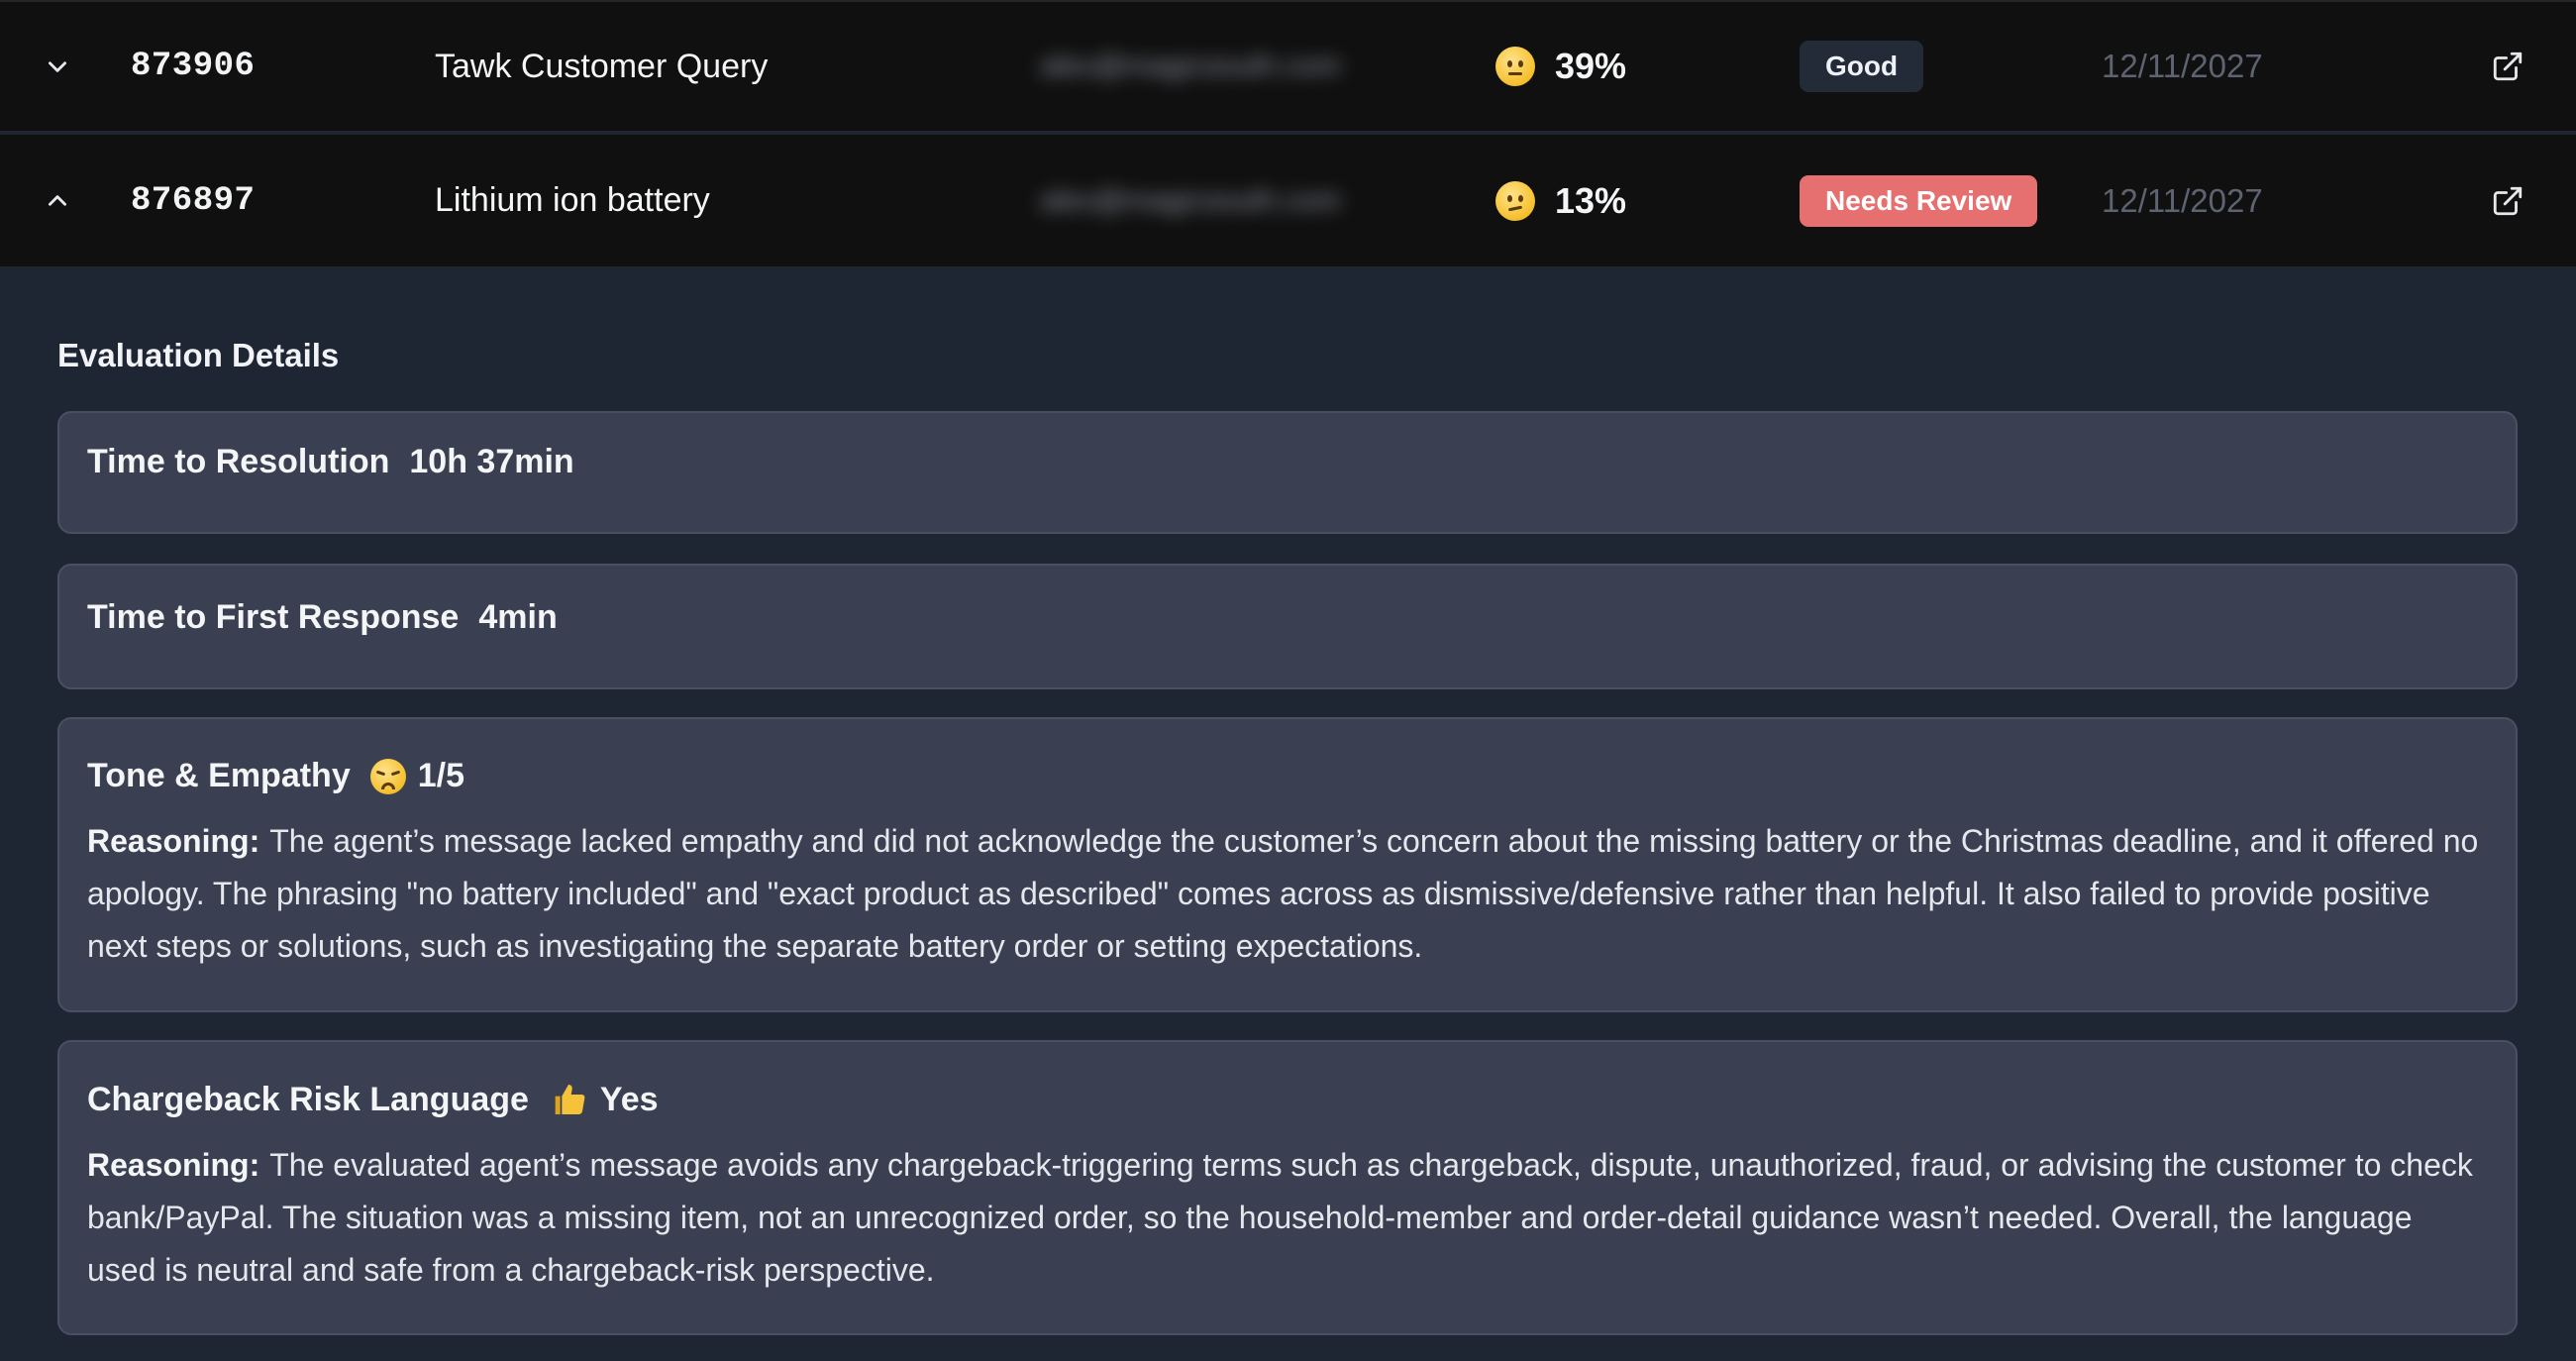 The width and height of the screenshot is (2576, 1361). I want to click on collapse-row-button, so click(57, 200).